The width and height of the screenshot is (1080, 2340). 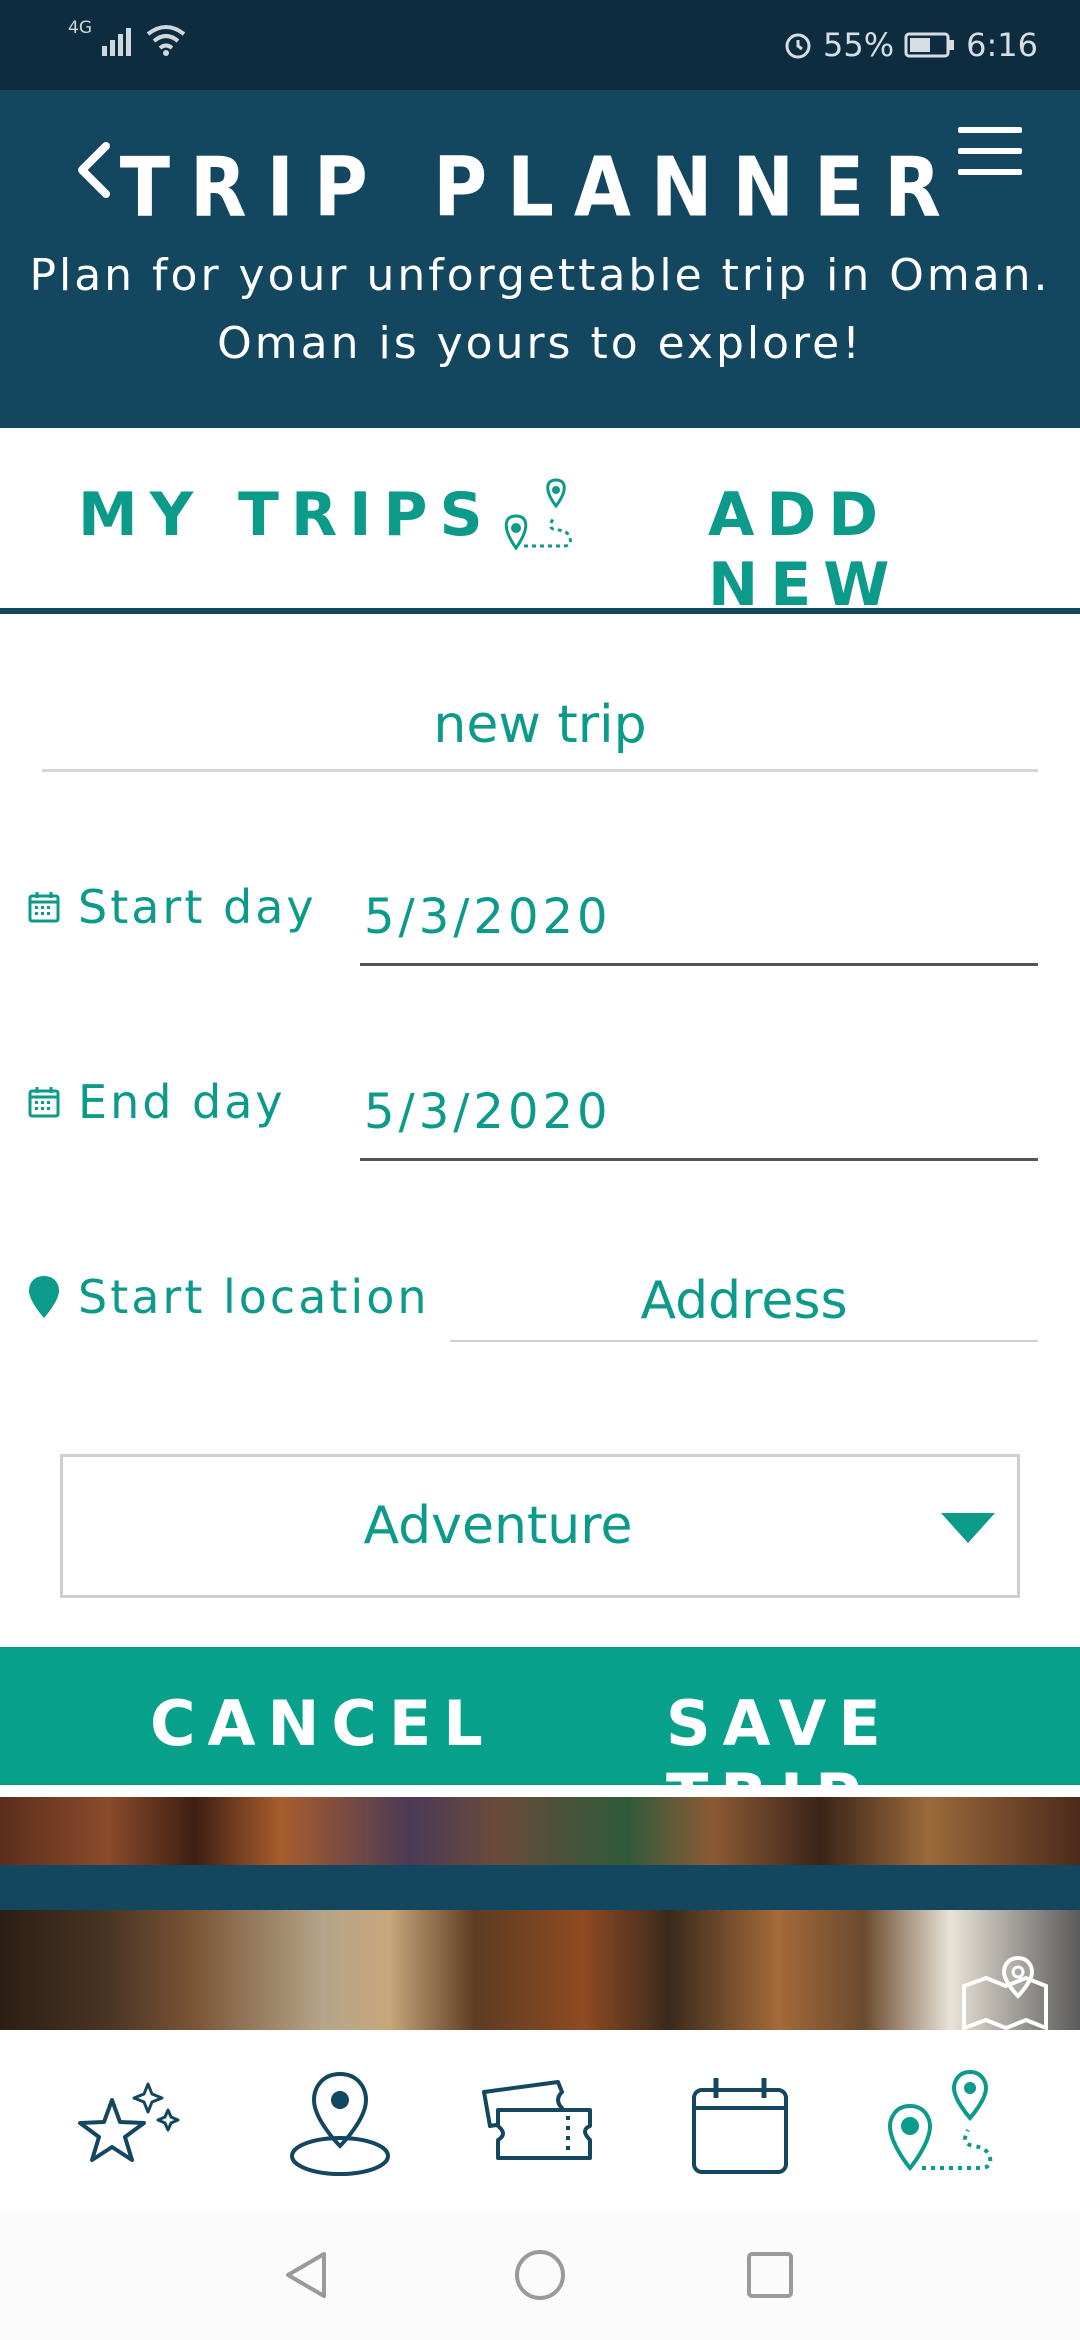 I want to click on hamburger-icon, so click(x=990, y=151).